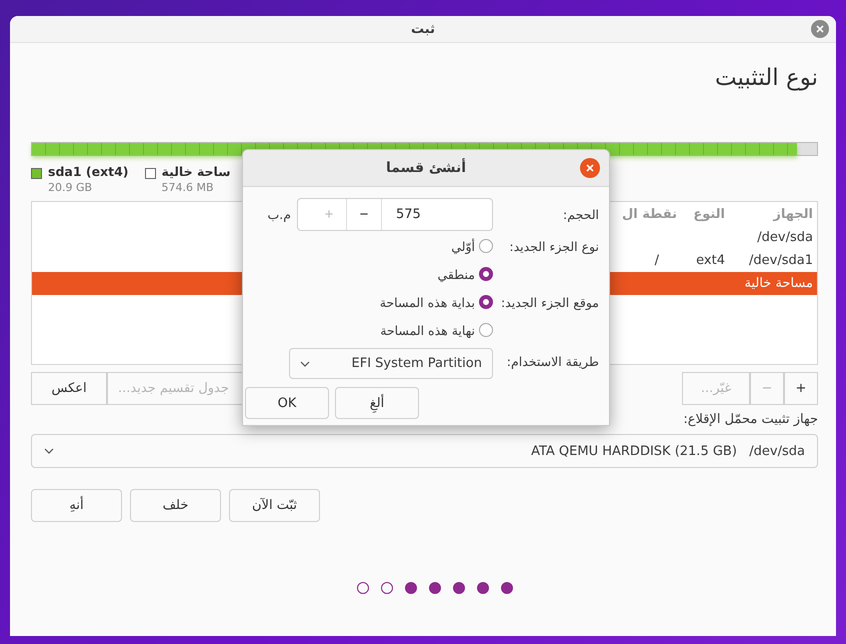  Describe the element at coordinates (279, 214) in the screenshot. I see `unit-label: م.ب` at that location.